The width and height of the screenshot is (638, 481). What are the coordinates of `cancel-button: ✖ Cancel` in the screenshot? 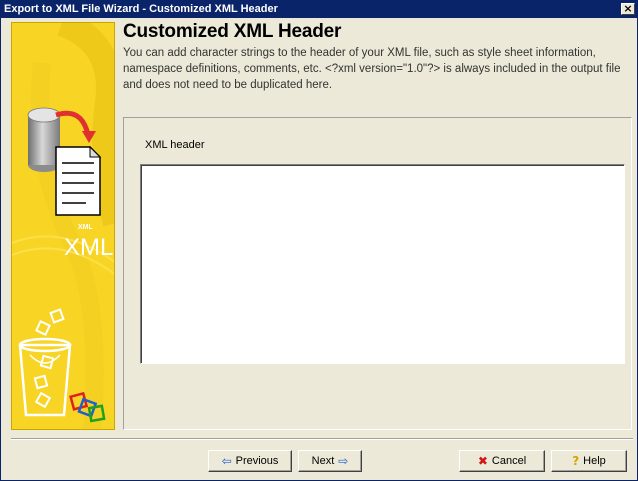 It's located at (502, 461).